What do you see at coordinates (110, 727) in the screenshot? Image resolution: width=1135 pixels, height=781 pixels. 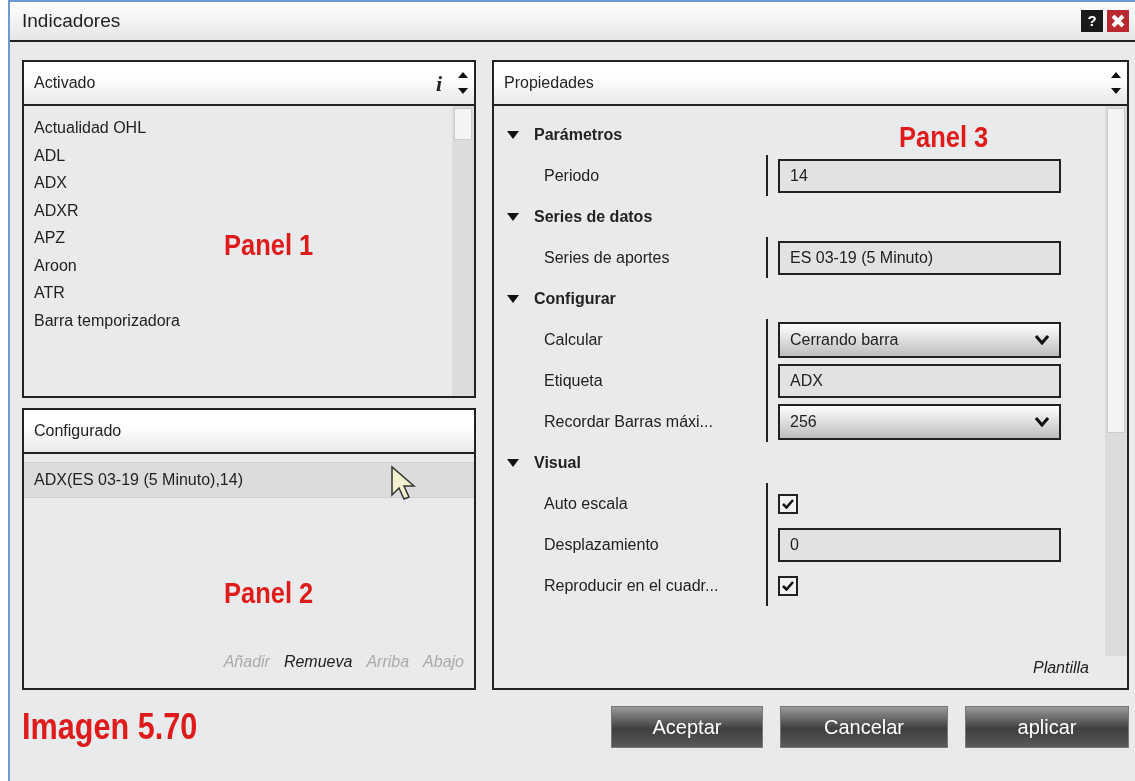 I see `figure-caption: Imagen 5.70` at bounding box center [110, 727].